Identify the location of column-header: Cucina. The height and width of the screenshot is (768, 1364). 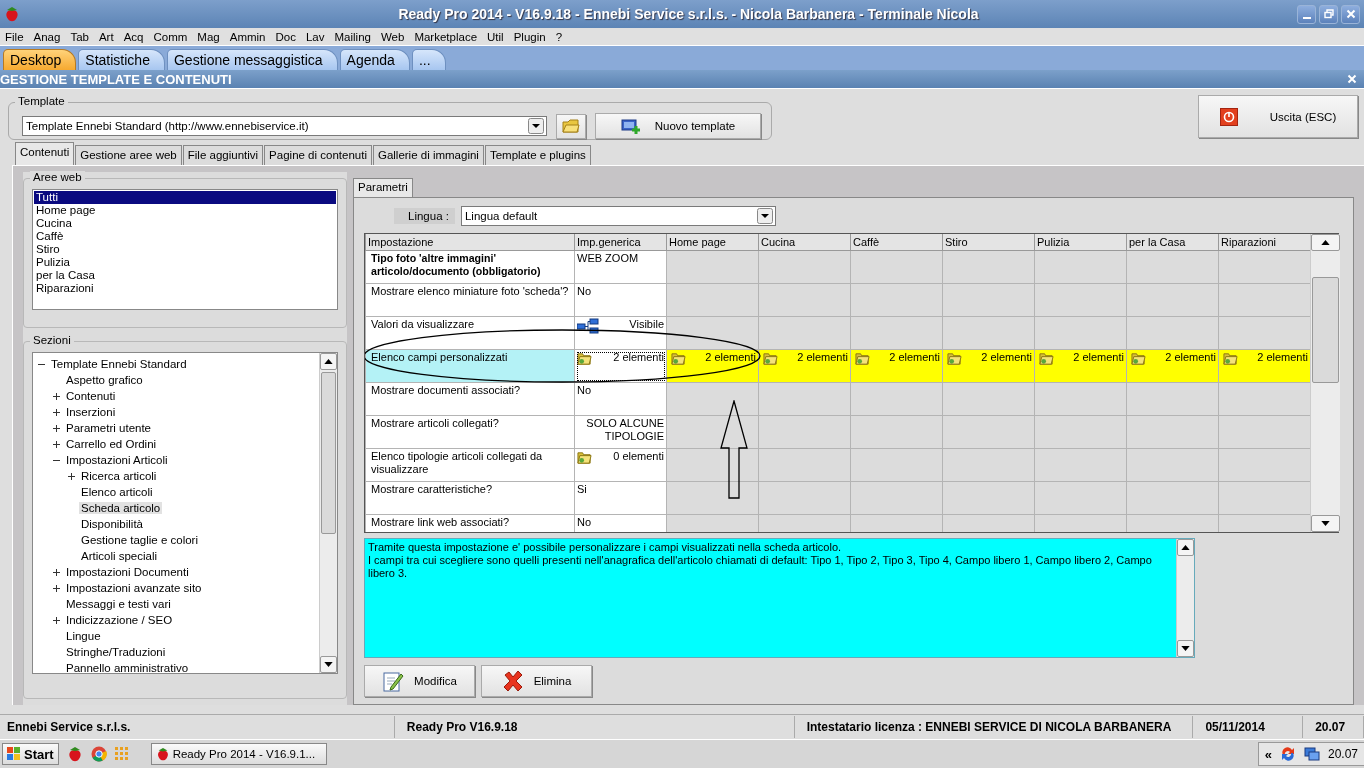
(804, 242).